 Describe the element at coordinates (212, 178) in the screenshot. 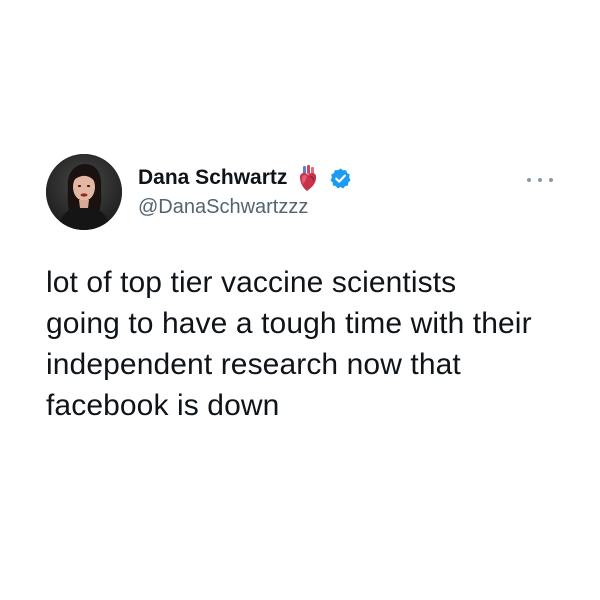

I see `display-name: Dana Schwartz` at that location.